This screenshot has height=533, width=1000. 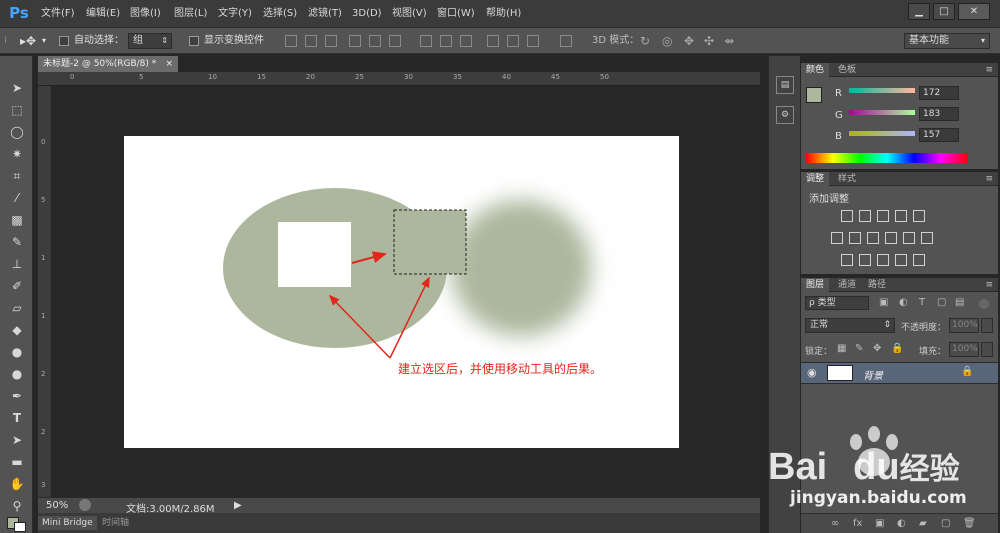 What do you see at coordinates (897, 348) in the screenshot?
I see `lock-all-icon: 🔒` at bounding box center [897, 348].